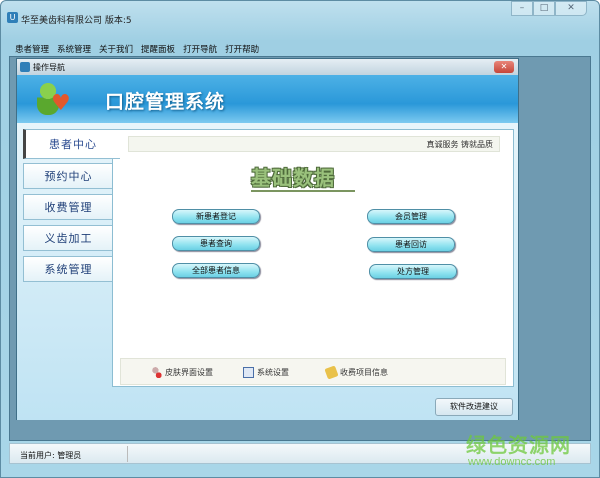 Image resolution: width=600 pixels, height=478 pixels. What do you see at coordinates (25, 67) in the screenshot?
I see `nav-window-icon` at bounding box center [25, 67].